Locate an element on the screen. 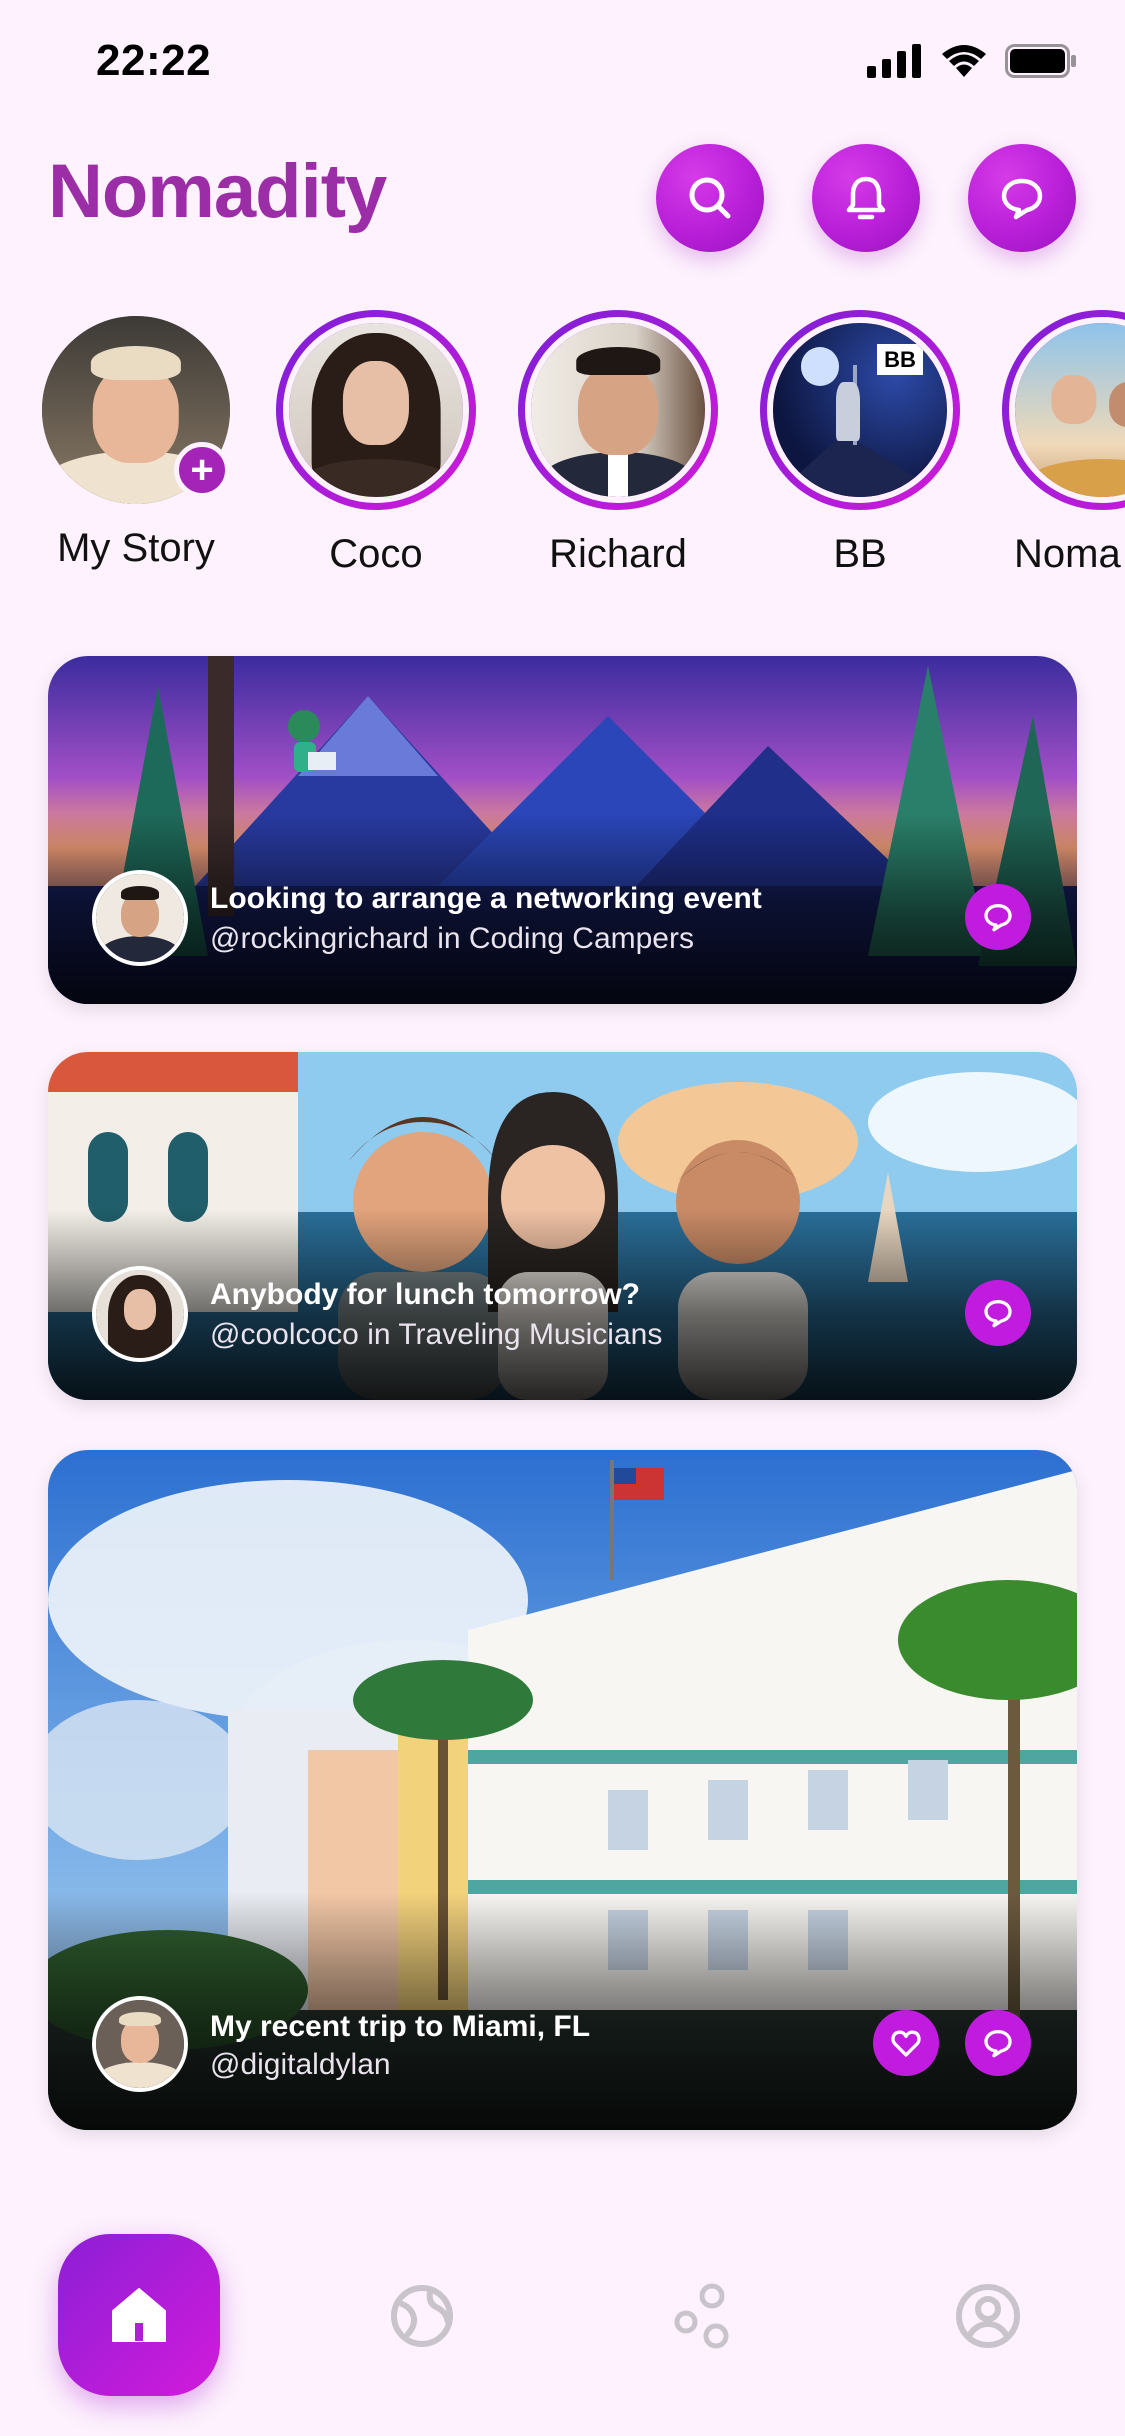  search-button is located at coordinates (710, 198).